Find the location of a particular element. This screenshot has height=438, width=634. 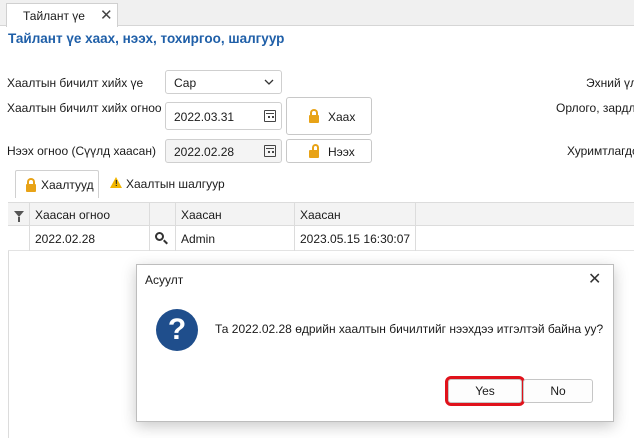

close-period-button: Хаах is located at coordinates (329, 116).